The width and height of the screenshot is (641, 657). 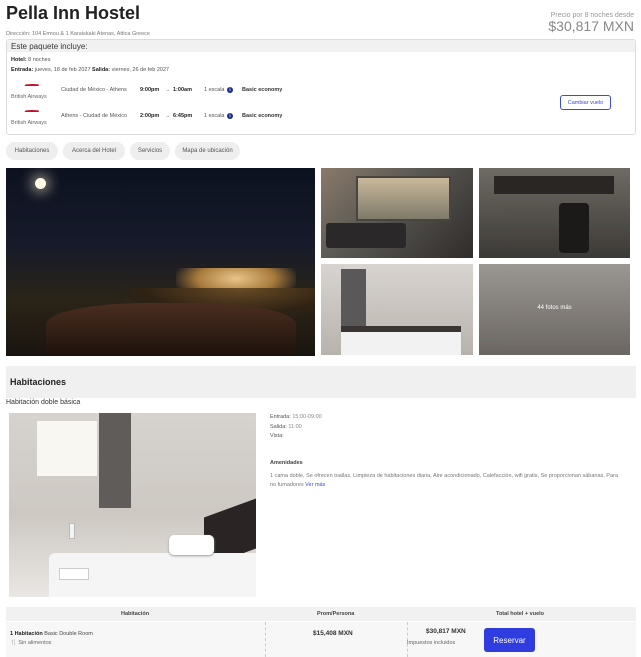 What do you see at coordinates (94, 90) in the screenshot?
I see `flight-route: Ciudad de México - Athens` at bounding box center [94, 90].